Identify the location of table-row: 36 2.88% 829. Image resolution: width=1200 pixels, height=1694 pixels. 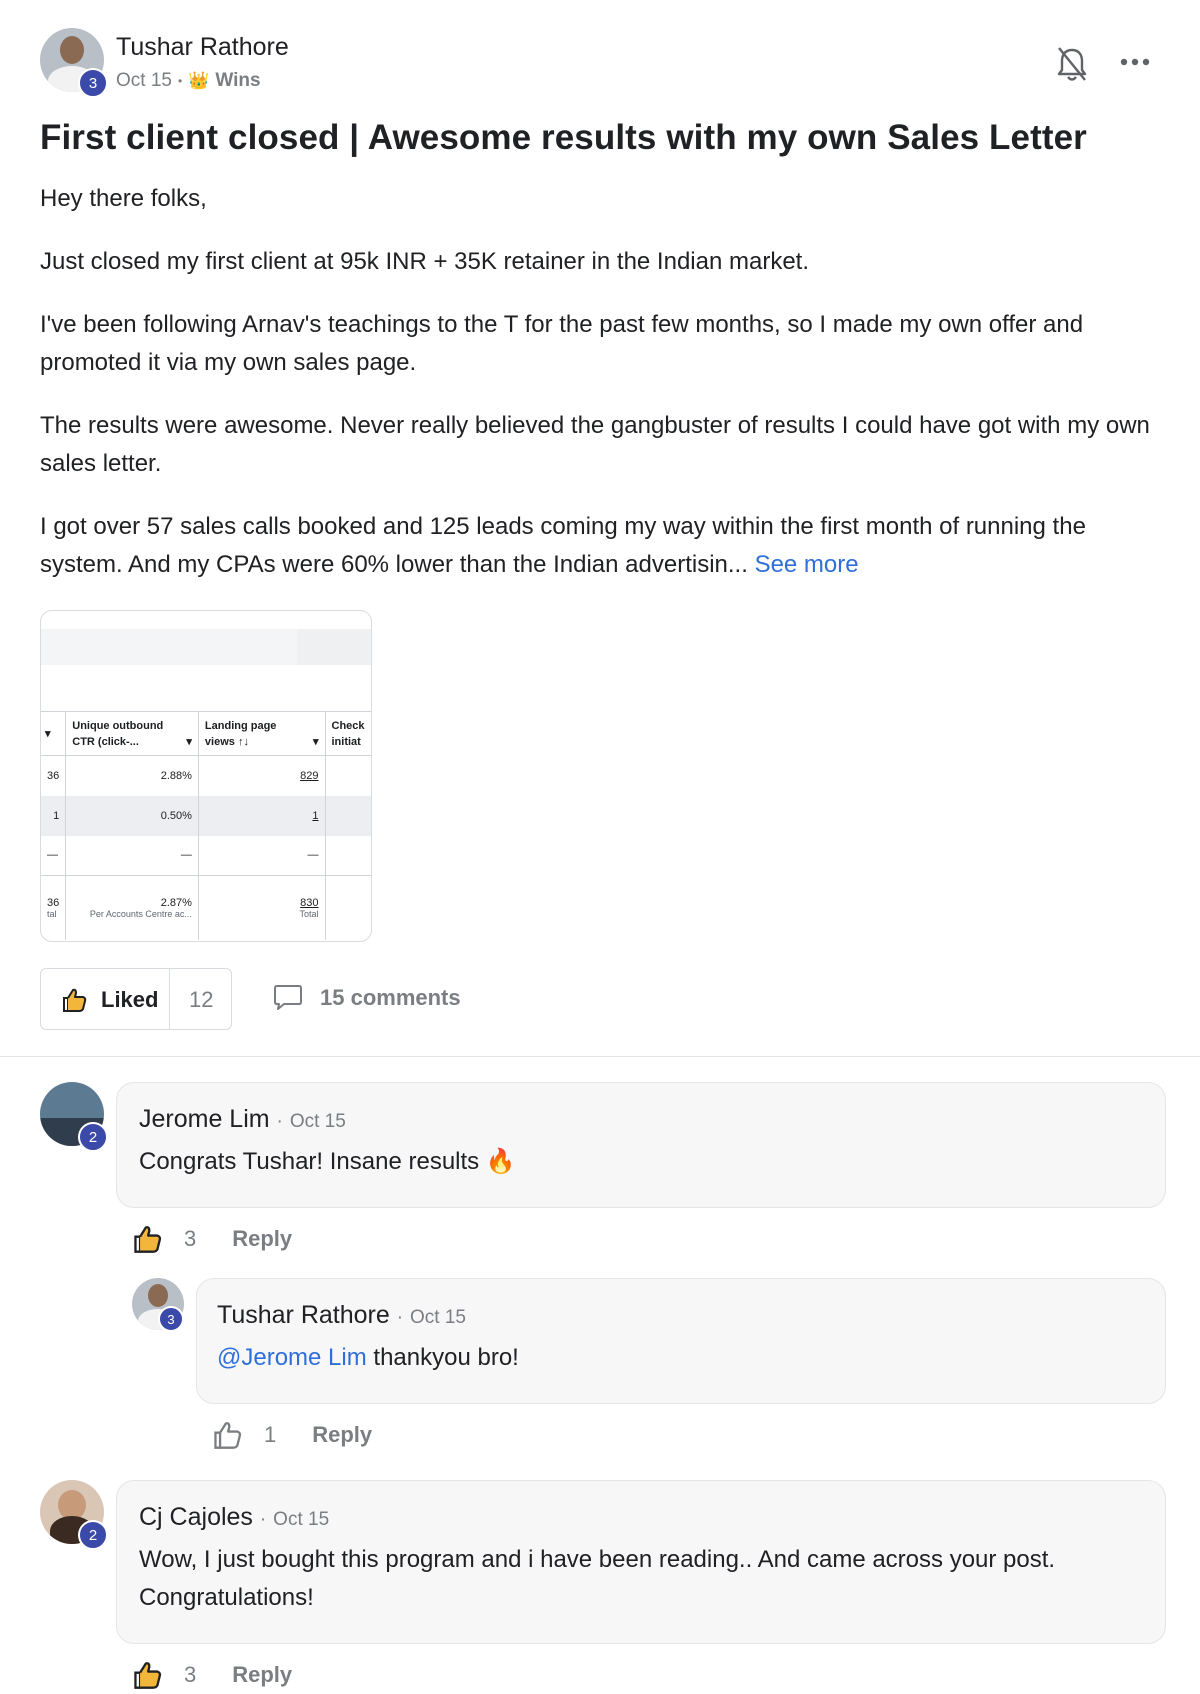
(206, 775).